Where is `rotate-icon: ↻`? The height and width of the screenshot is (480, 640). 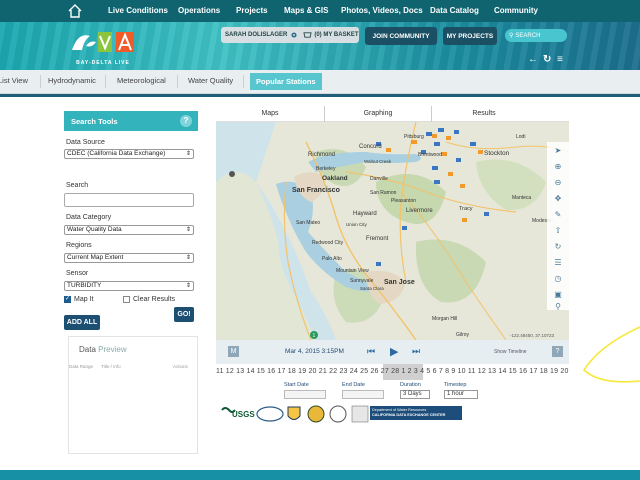 rotate-icon: ↻ is located at coordinates (558, 247).